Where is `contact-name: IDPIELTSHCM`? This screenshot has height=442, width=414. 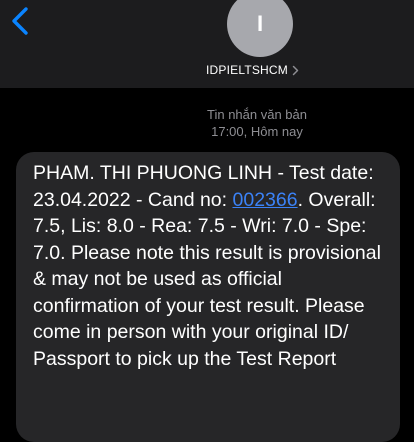
contact-name: IDPIELTSHCM is located at coordinates (247, 70).